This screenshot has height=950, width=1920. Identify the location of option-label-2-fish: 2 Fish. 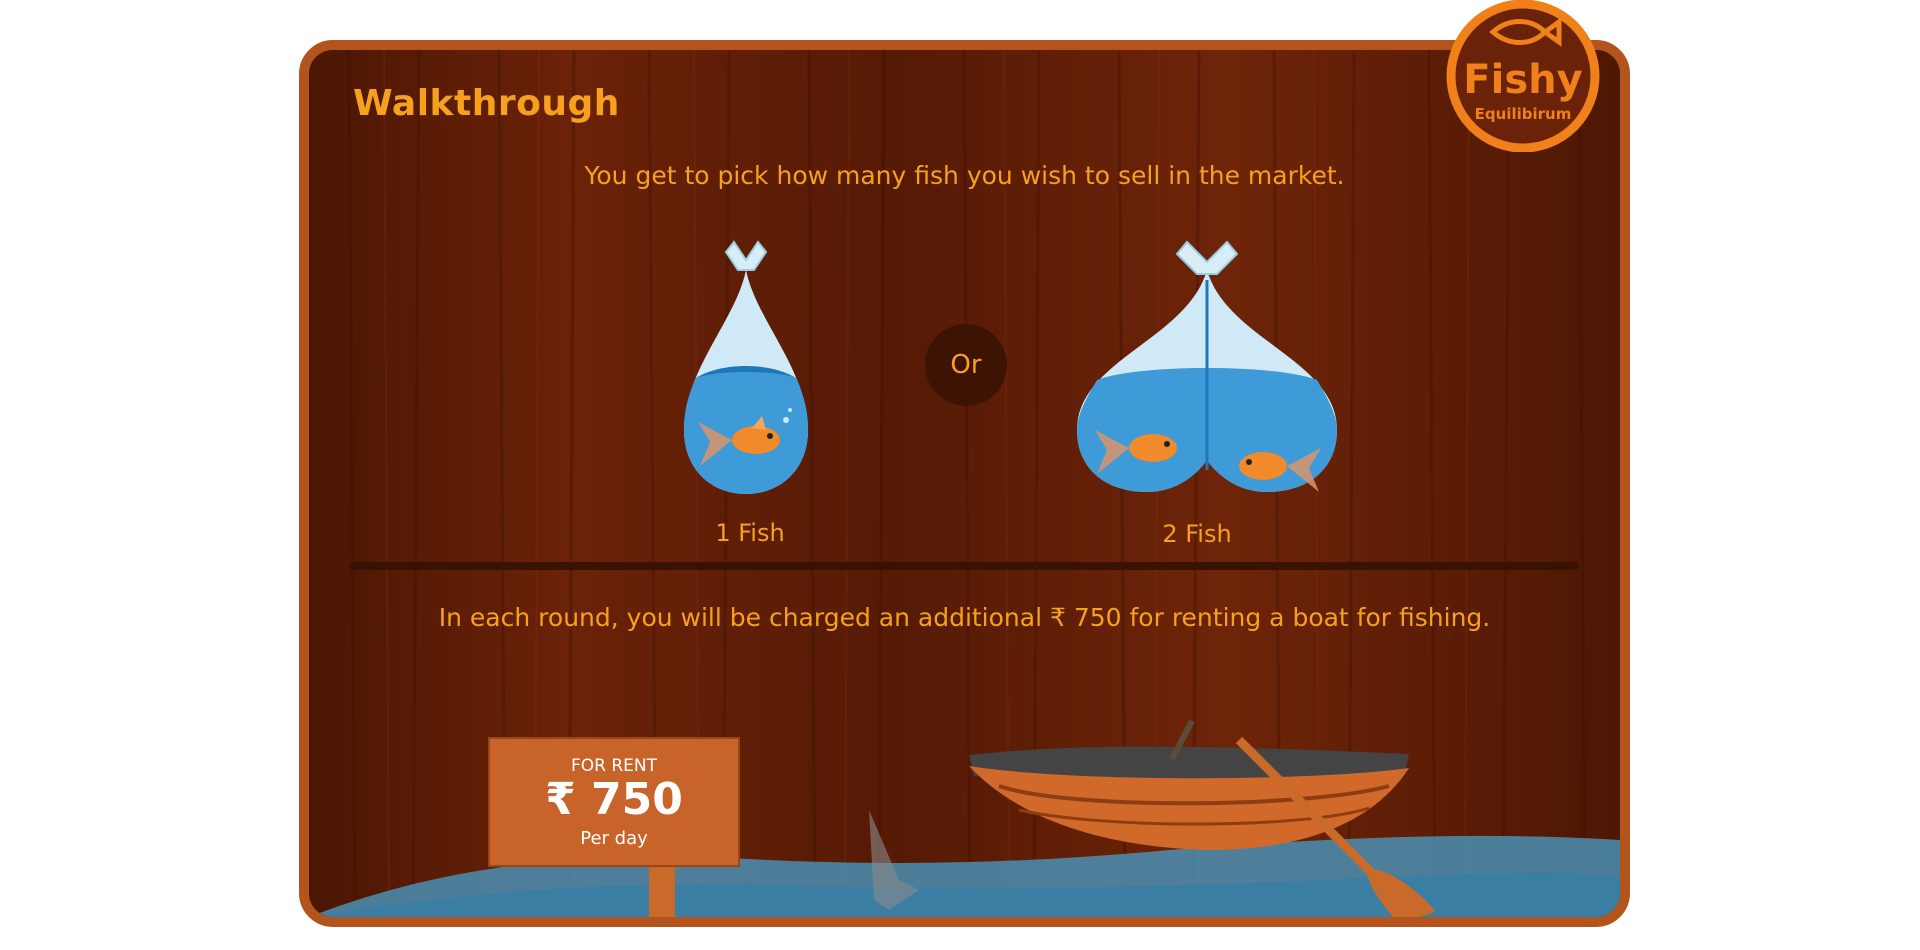
(1197, 534).